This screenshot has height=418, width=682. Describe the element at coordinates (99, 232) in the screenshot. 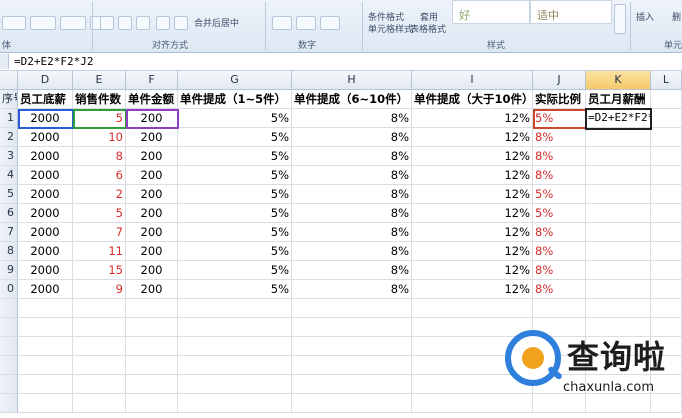

I see `cell-sales-count: 7` at that location.